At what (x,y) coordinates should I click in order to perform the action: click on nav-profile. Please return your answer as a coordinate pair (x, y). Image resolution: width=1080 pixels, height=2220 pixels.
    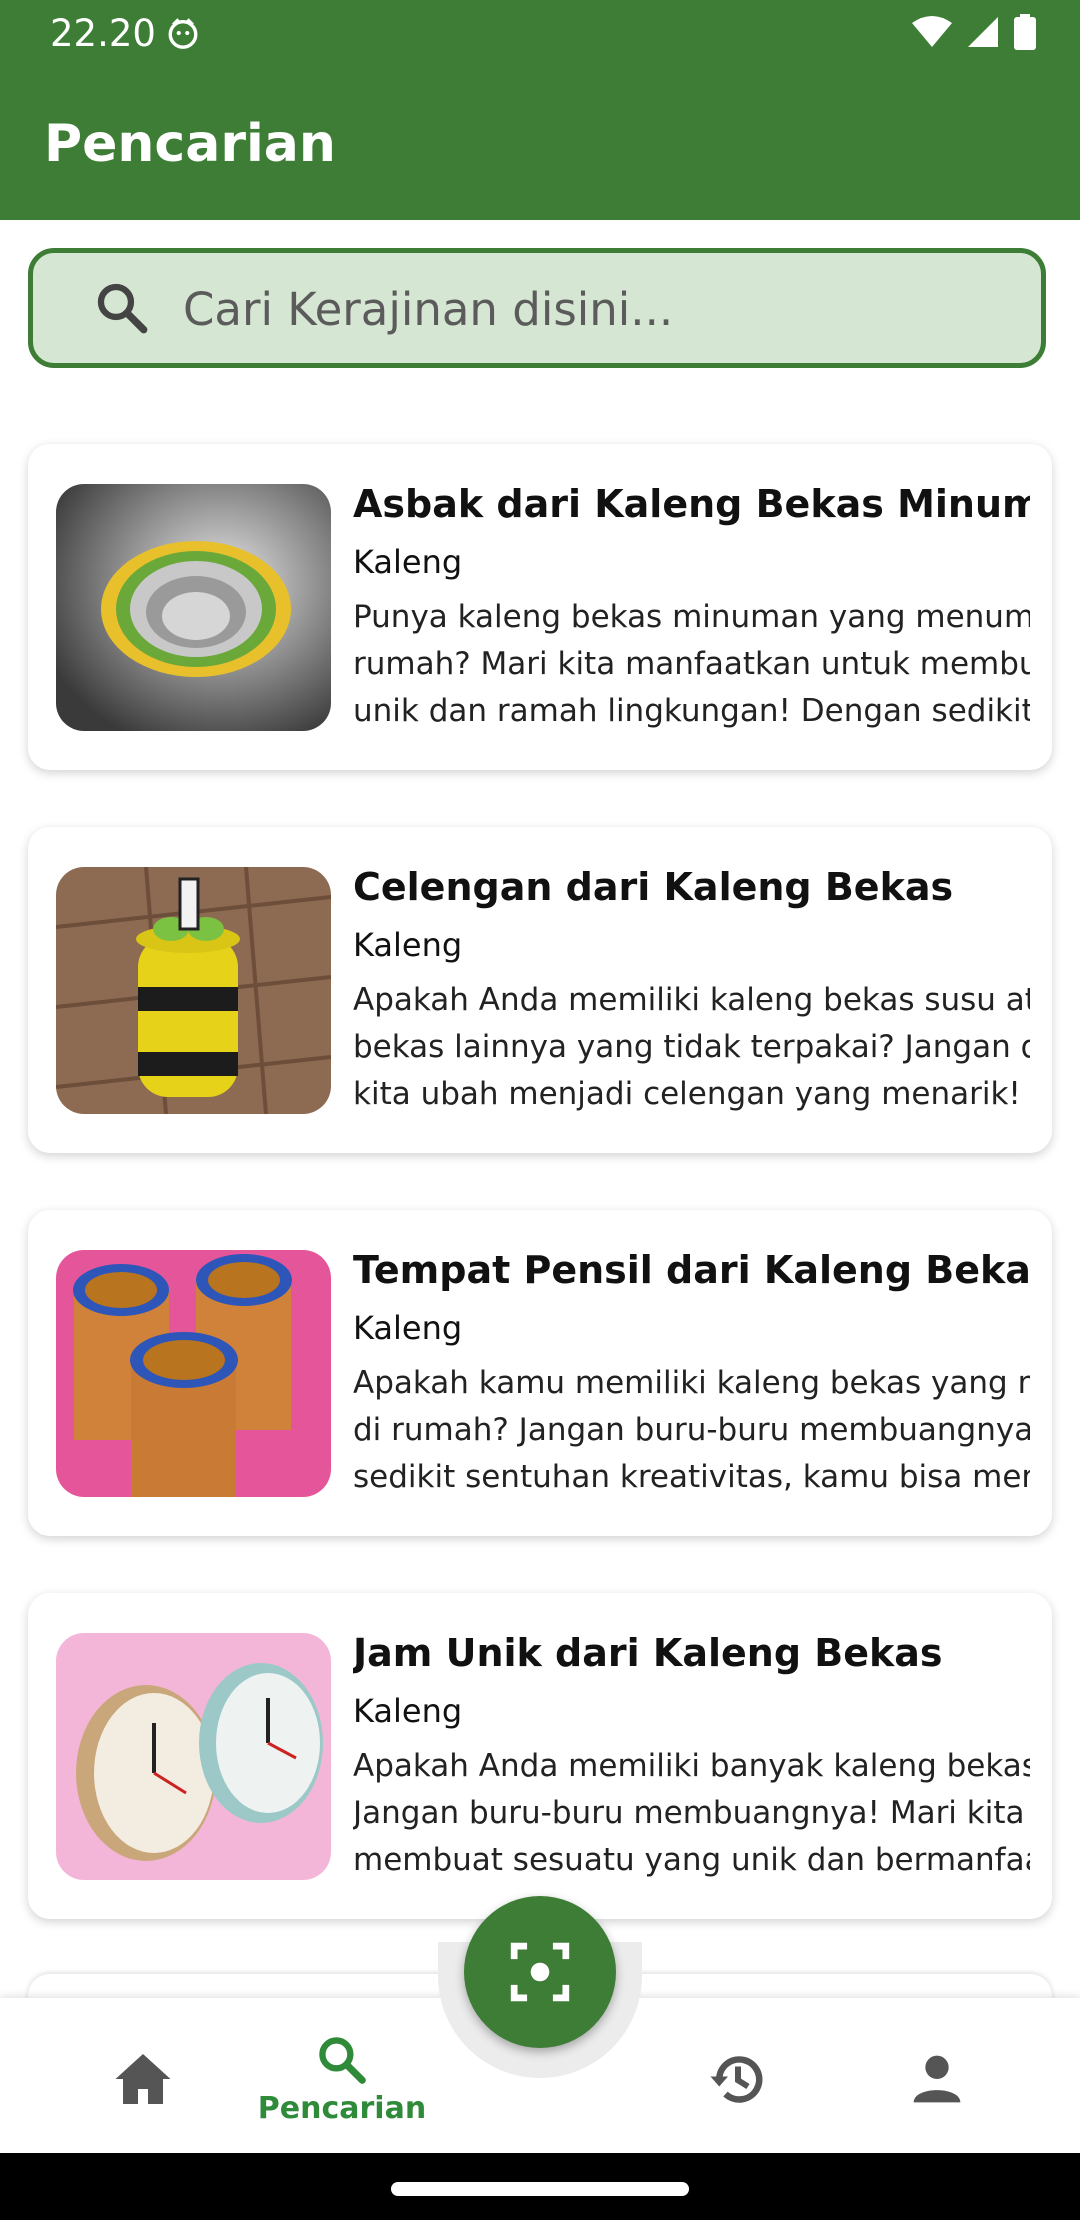
    Looking at the image, I should click on (937, 2079).